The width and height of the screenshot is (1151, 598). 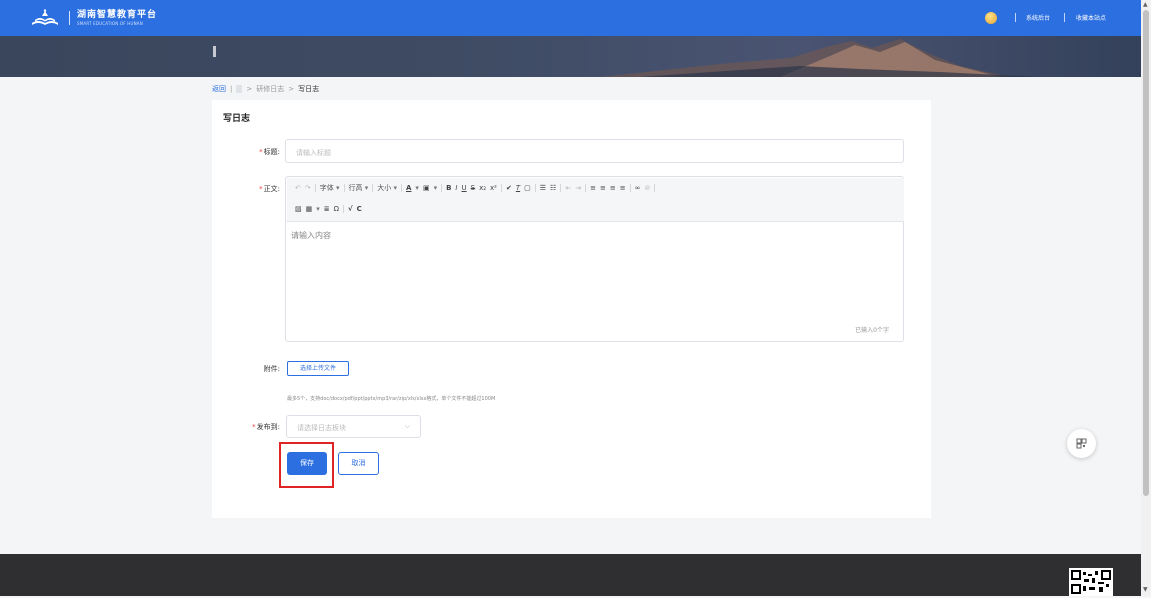 I want to click on align-justify-icon: ≡, so click(x=623, y=188).